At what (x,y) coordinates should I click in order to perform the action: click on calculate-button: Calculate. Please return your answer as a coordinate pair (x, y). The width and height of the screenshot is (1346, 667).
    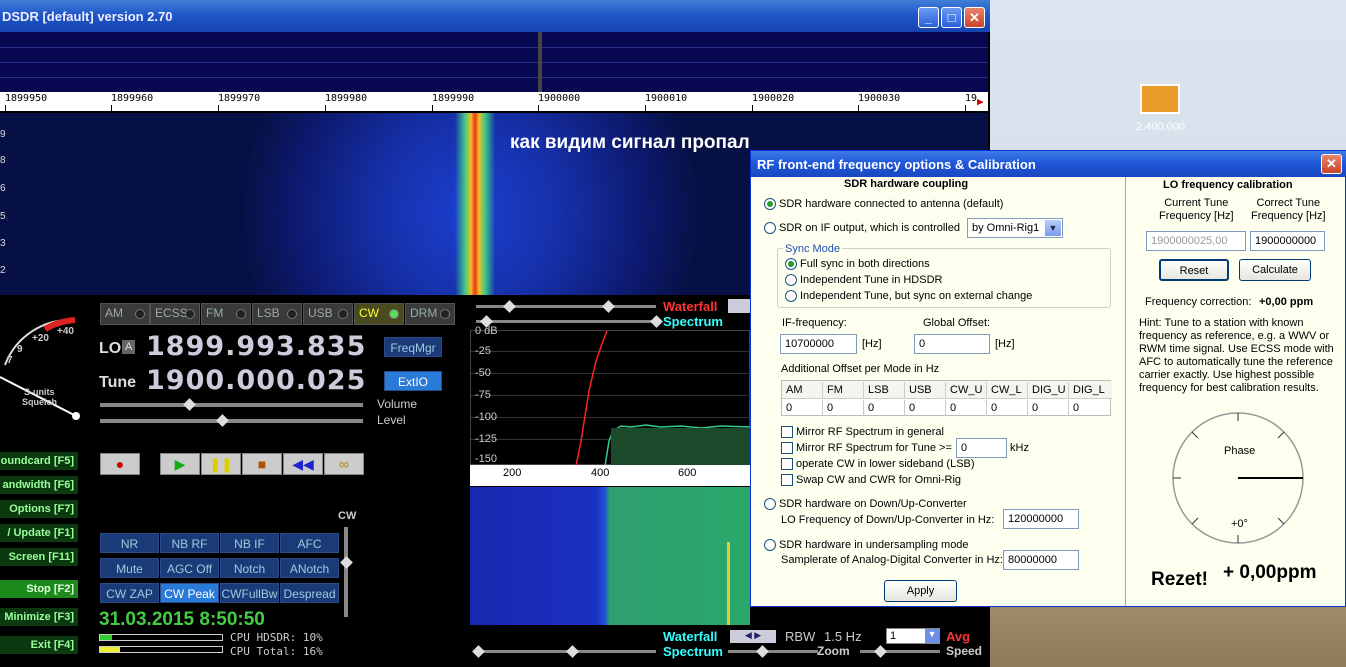
    Looking at the image, I should click on (1275, 270).